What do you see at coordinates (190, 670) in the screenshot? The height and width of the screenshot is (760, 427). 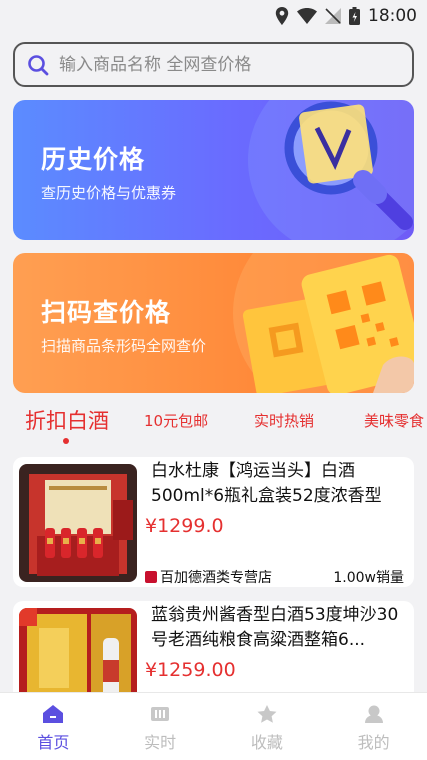 I see `product-price: ¥1259.00` at bounding box center [190, 670].